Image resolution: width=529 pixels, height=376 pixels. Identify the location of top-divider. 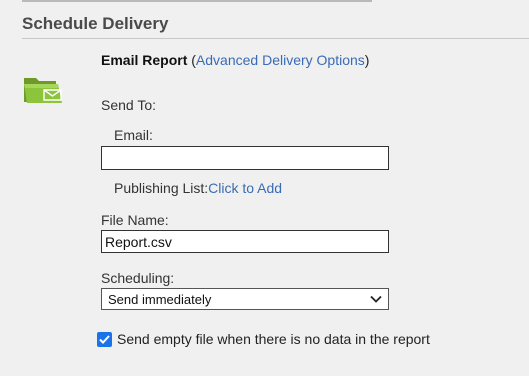
(197, 1).